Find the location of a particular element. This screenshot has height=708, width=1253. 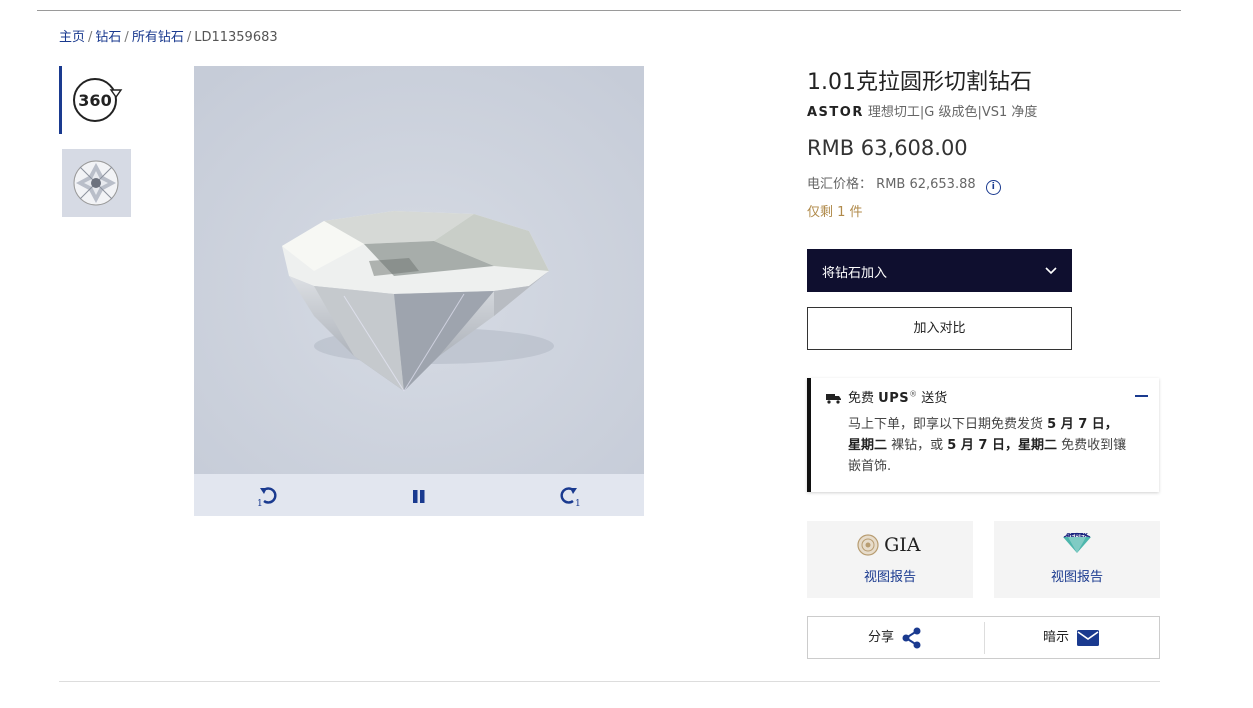

wire-price-label: 电汇价格： is located at coordinates (840, 184).